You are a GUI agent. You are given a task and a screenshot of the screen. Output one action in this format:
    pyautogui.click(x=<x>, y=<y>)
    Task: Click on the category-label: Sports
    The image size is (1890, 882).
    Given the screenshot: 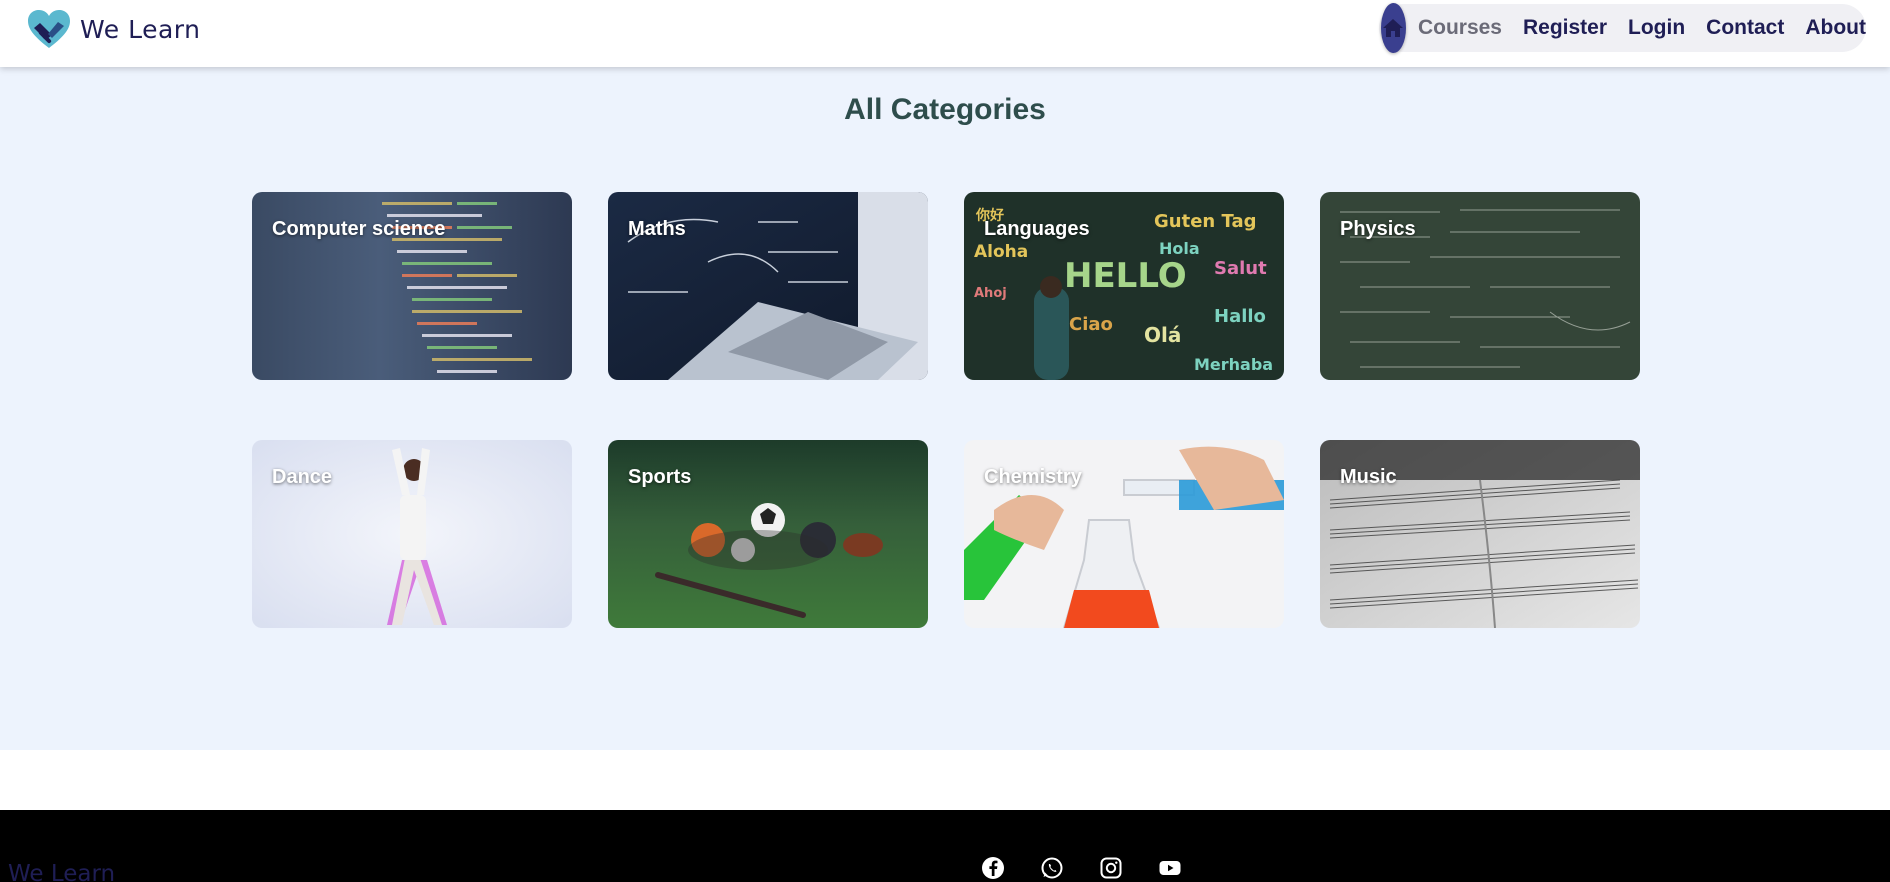 What is the action you would take?
    pyautogui.click(x=660, y=477)
    